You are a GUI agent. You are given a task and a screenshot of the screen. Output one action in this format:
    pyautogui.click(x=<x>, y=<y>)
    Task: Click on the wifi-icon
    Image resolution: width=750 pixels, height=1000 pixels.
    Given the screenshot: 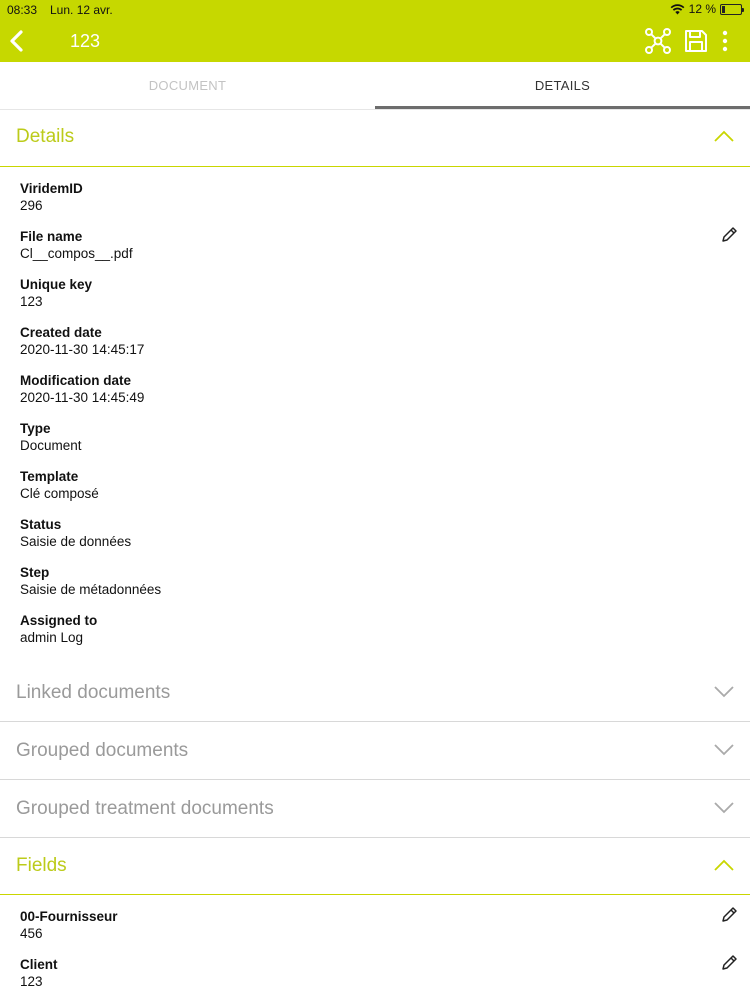 What is the action you would take?
    pyautogui.click(x=677, y=8)
    